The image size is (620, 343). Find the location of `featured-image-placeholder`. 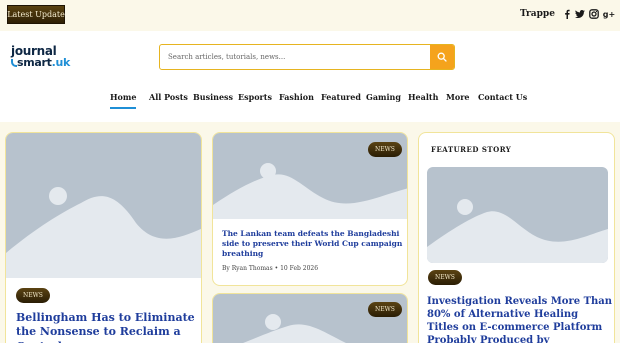

featured-image-placeholder is located at coordinates (517, 215).